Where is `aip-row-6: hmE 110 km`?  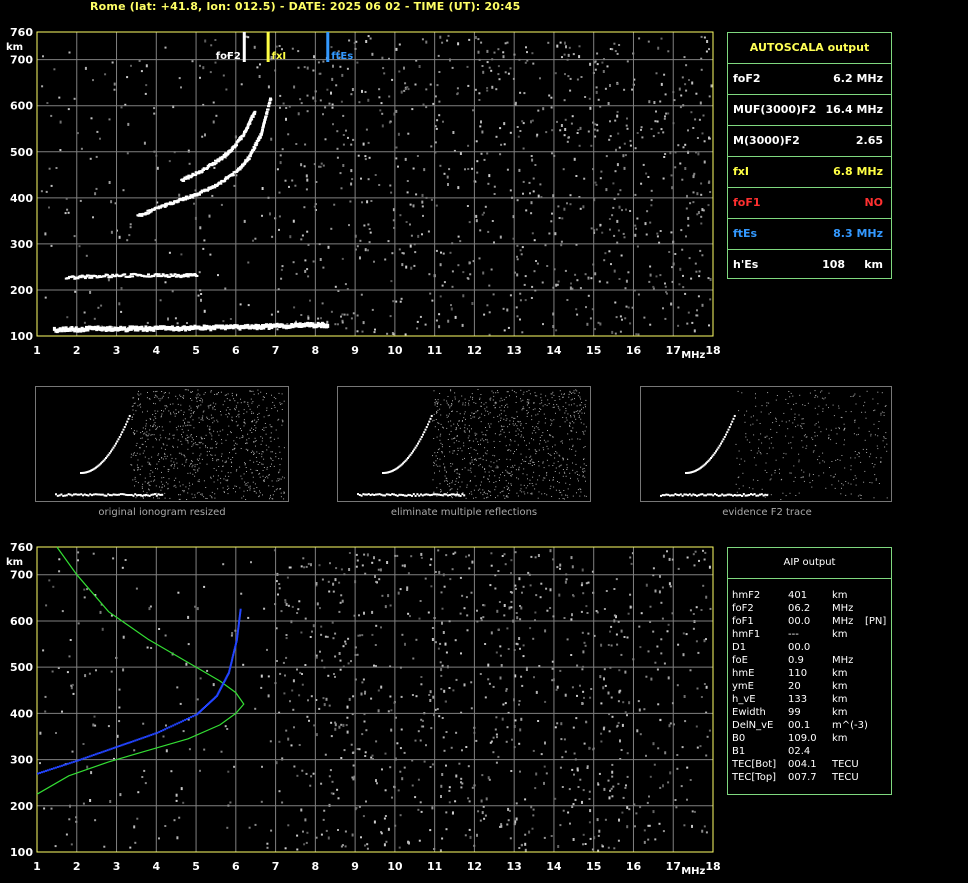
aip-row-6: hmE 110 km is located at coordinates (809, 674).